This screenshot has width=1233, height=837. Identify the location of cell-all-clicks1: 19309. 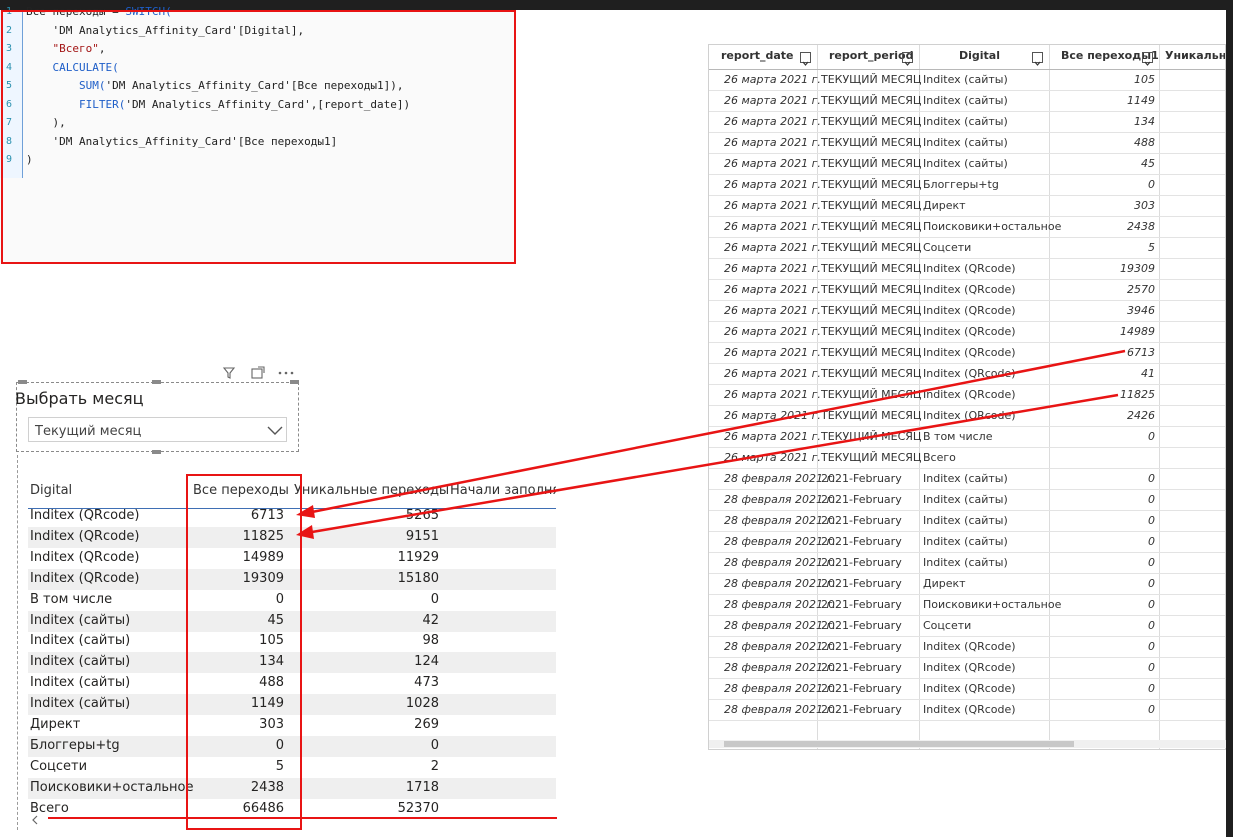
(1105, 268).